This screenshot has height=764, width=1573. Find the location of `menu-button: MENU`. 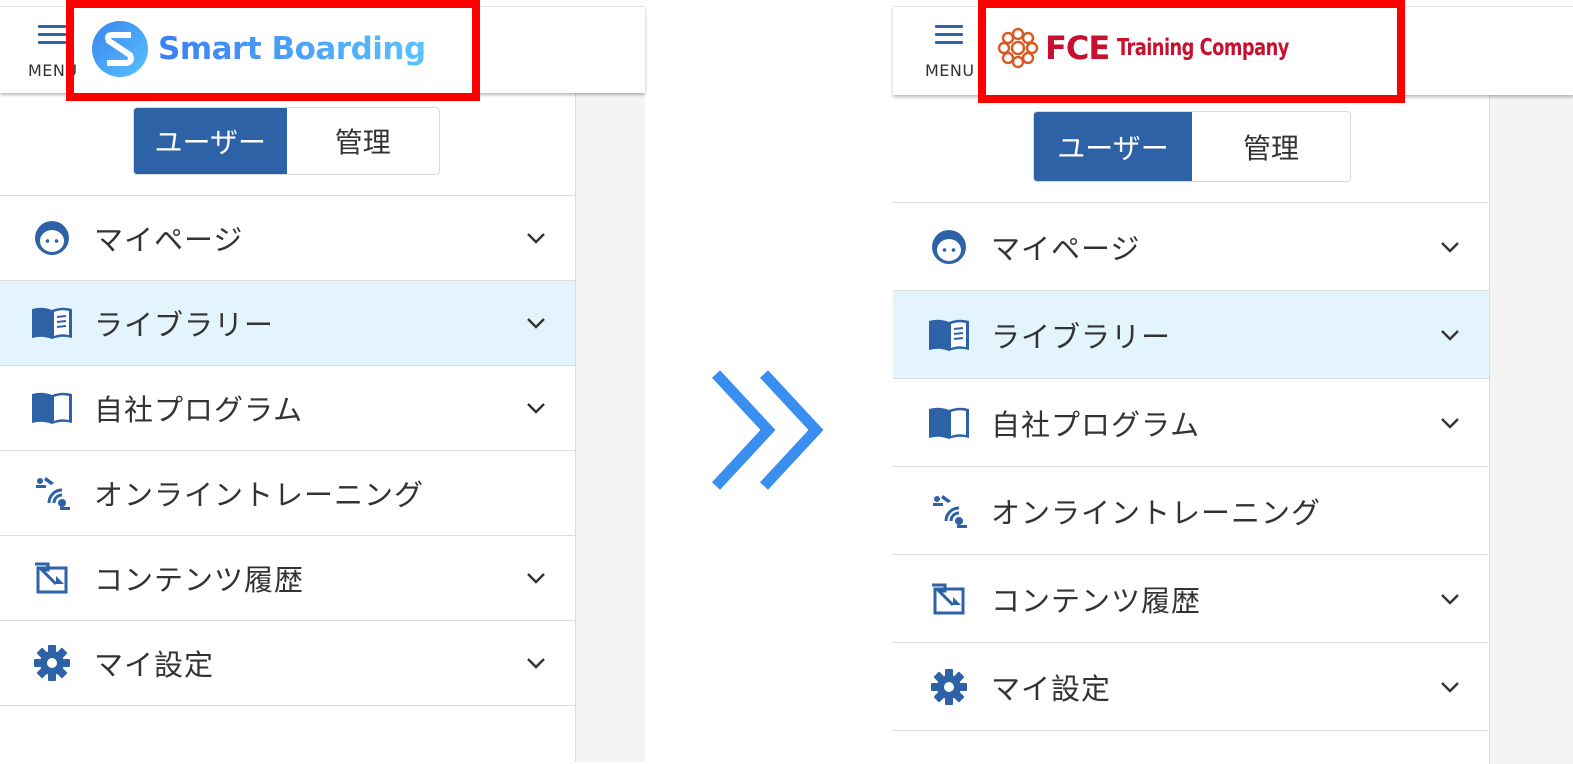

menu-button: MENU is located at coordinates (951, 53).